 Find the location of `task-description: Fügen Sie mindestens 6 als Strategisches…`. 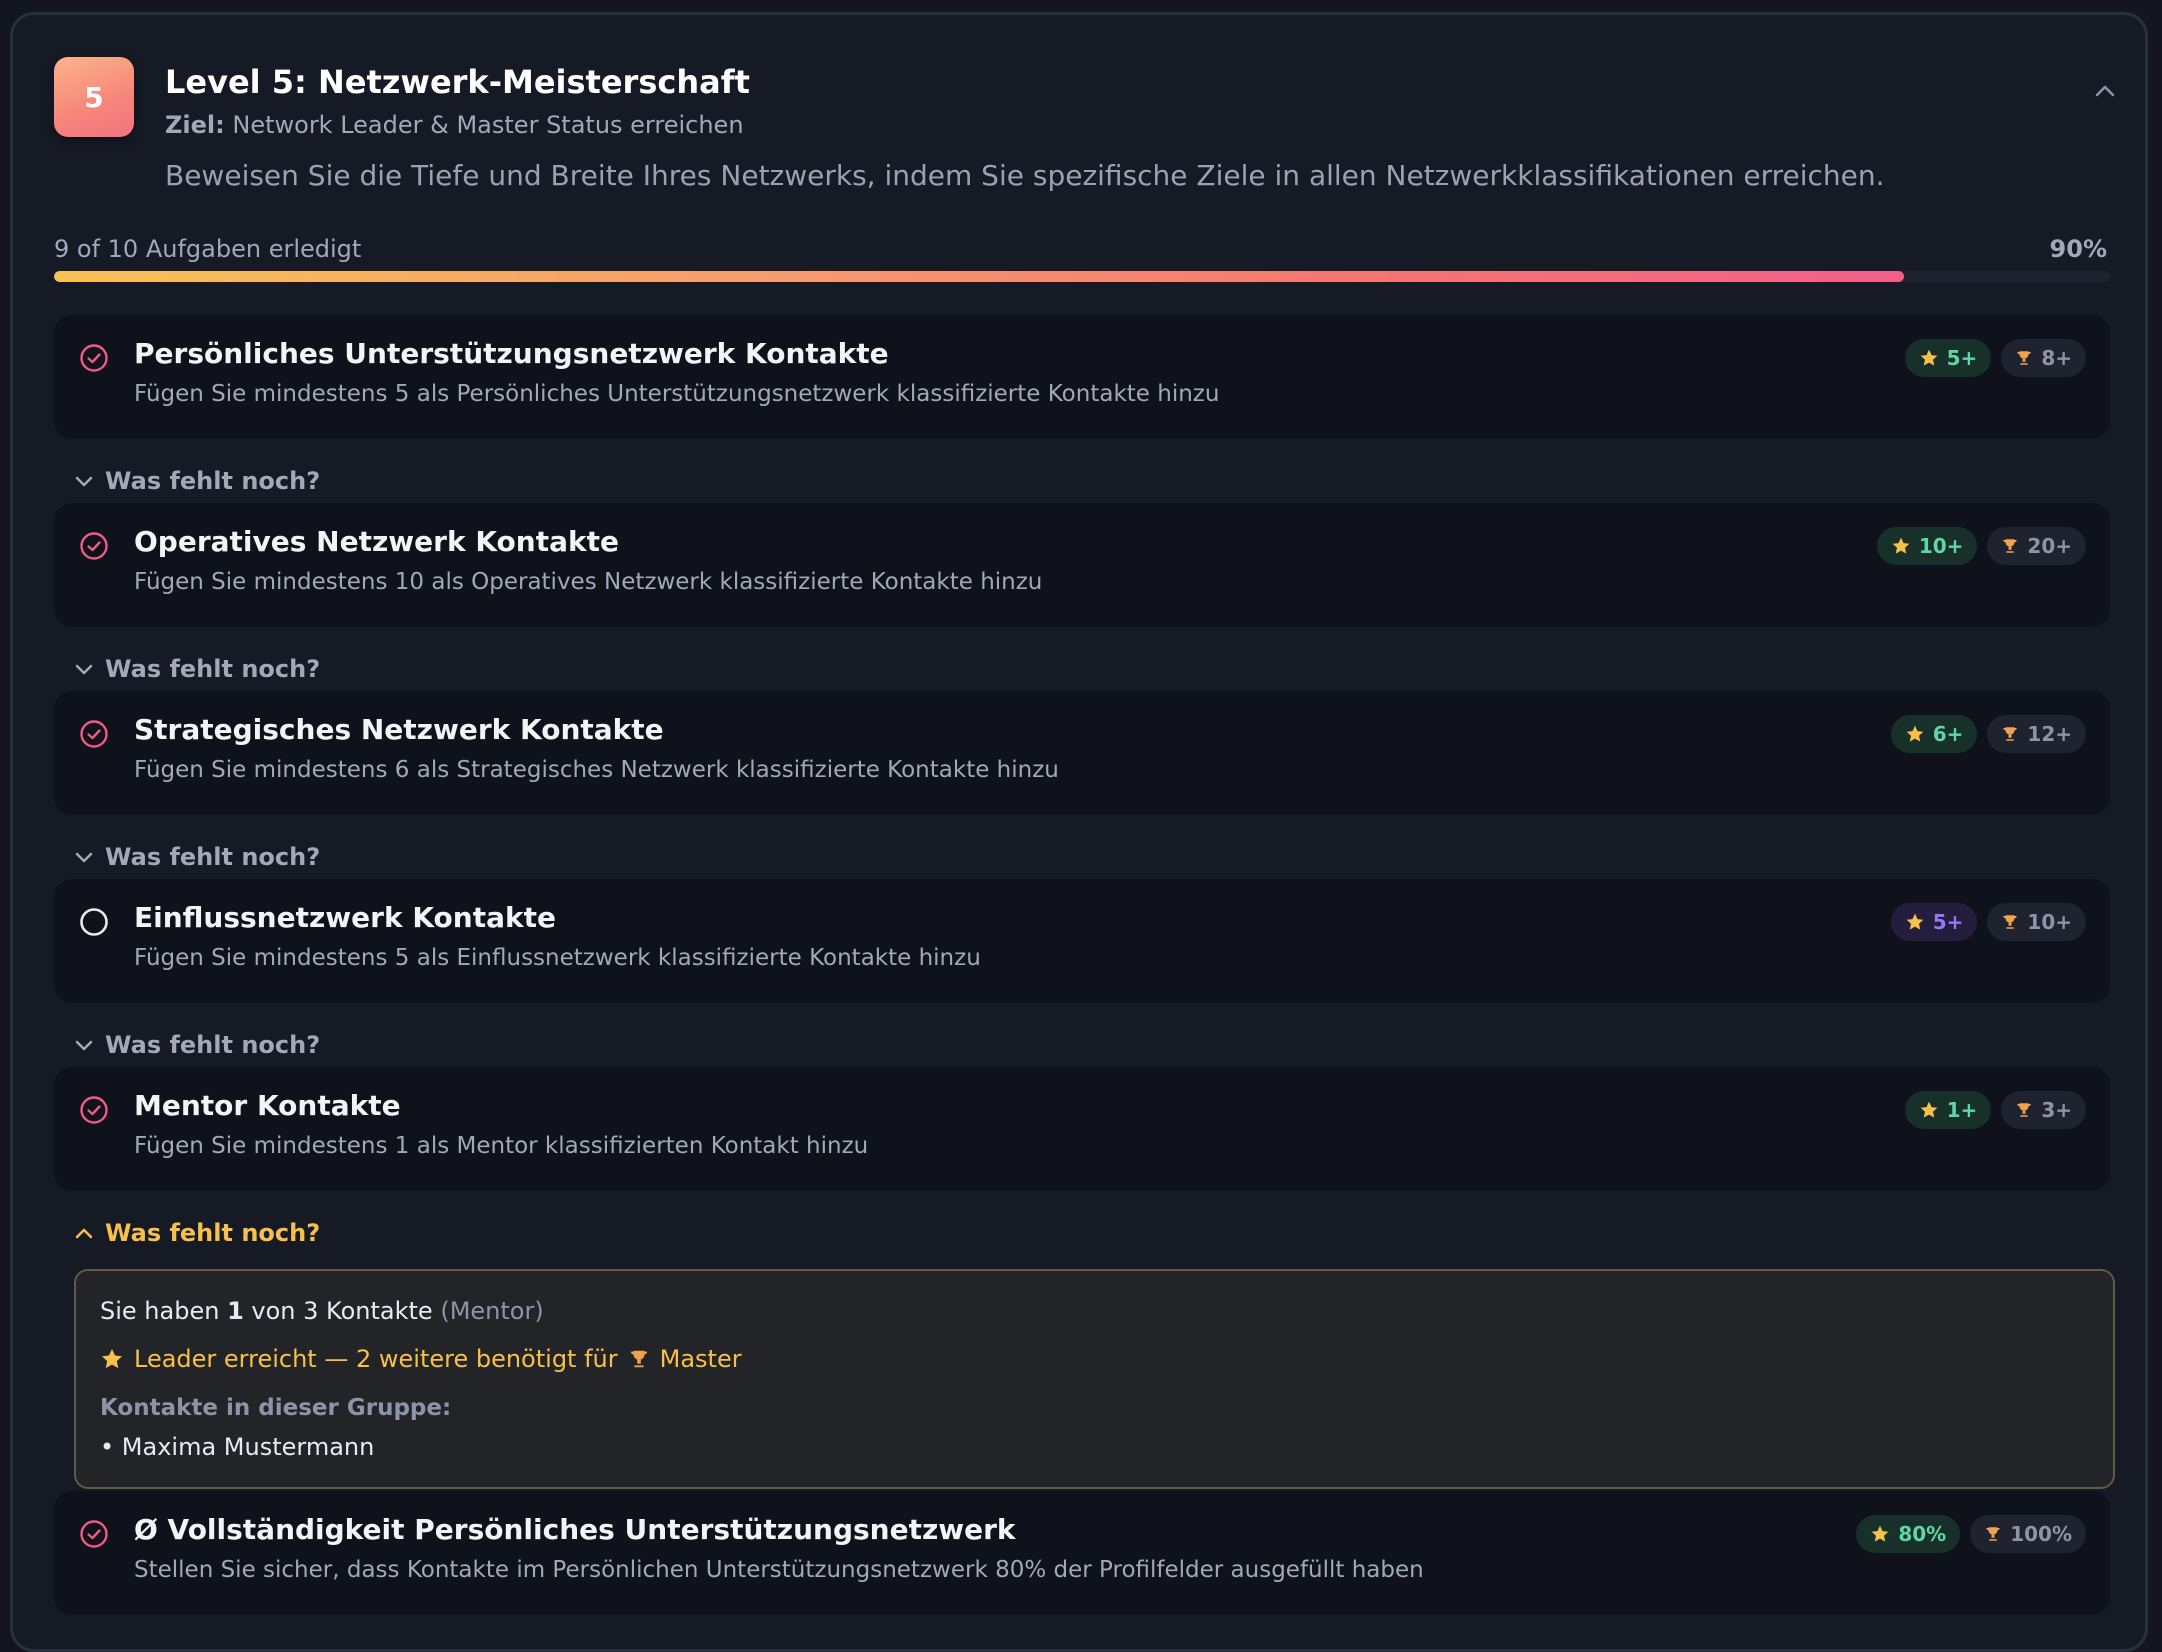

task-description: Fügen Sie mindestens 6 als Strategisches… is located at coordinates (596, 770).